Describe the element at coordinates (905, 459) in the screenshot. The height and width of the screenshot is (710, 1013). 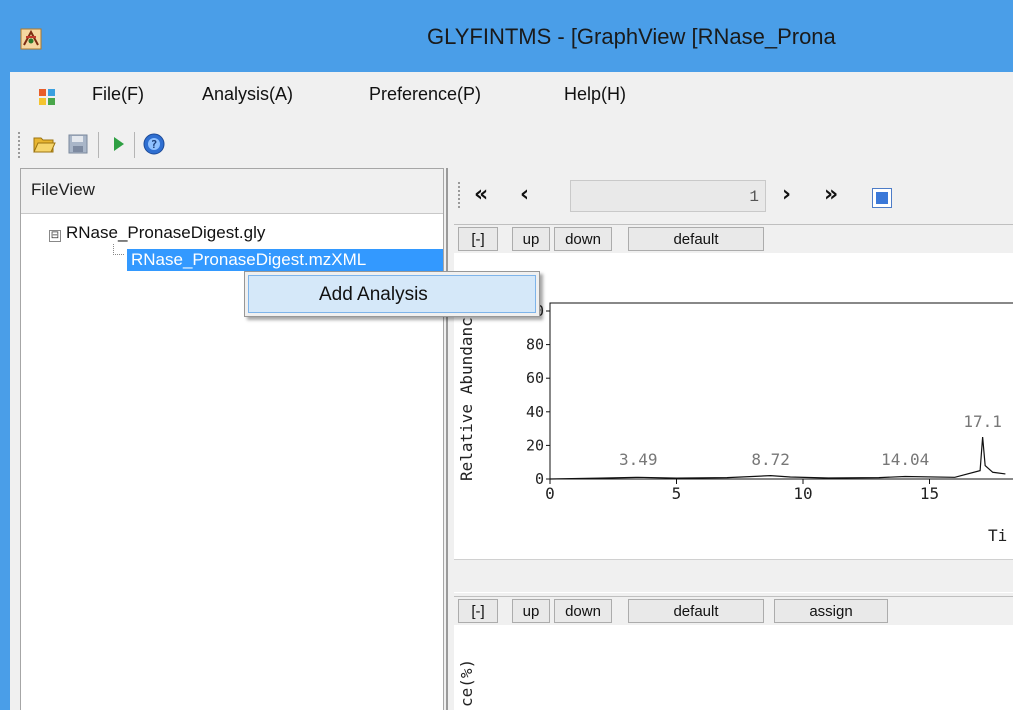
I see `peak-label: 14.04` at that location.